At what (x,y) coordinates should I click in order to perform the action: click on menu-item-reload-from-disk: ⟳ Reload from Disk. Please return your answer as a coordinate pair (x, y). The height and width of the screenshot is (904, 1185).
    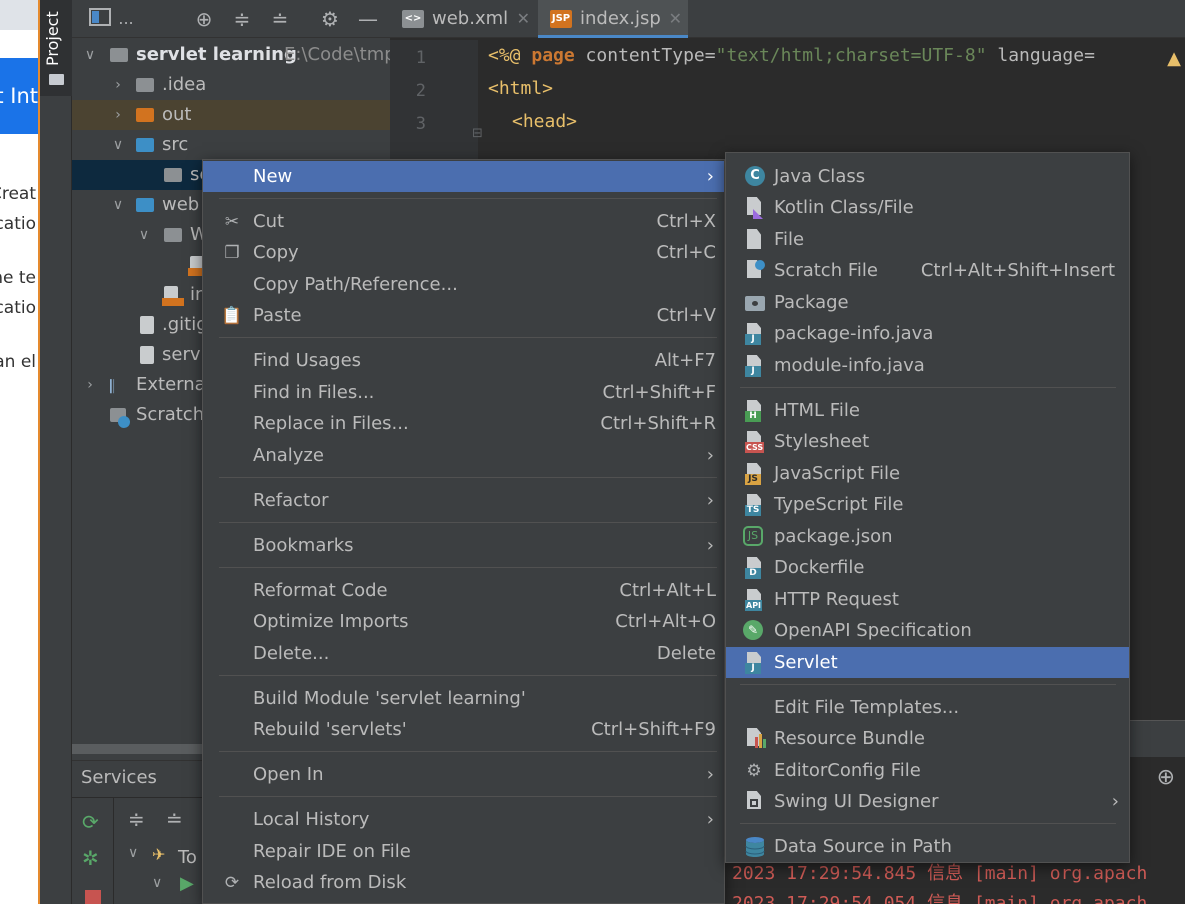
    Looking at the image, I should click on (463, 882).